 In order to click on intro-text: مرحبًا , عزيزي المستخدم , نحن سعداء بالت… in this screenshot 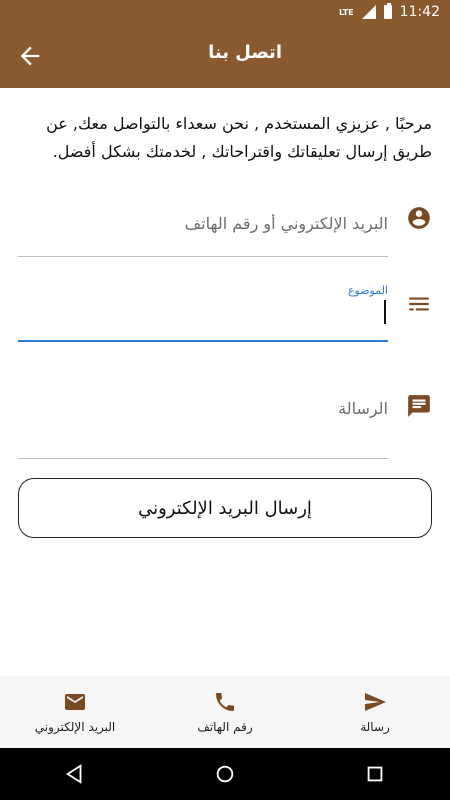, I will do `click(239, 137)`.